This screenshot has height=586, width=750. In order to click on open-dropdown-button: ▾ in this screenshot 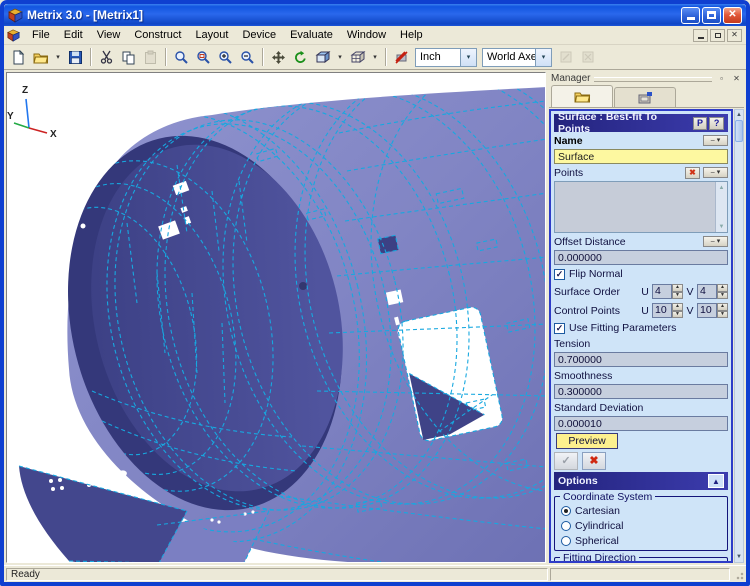, I will do `click(58, 57)`.